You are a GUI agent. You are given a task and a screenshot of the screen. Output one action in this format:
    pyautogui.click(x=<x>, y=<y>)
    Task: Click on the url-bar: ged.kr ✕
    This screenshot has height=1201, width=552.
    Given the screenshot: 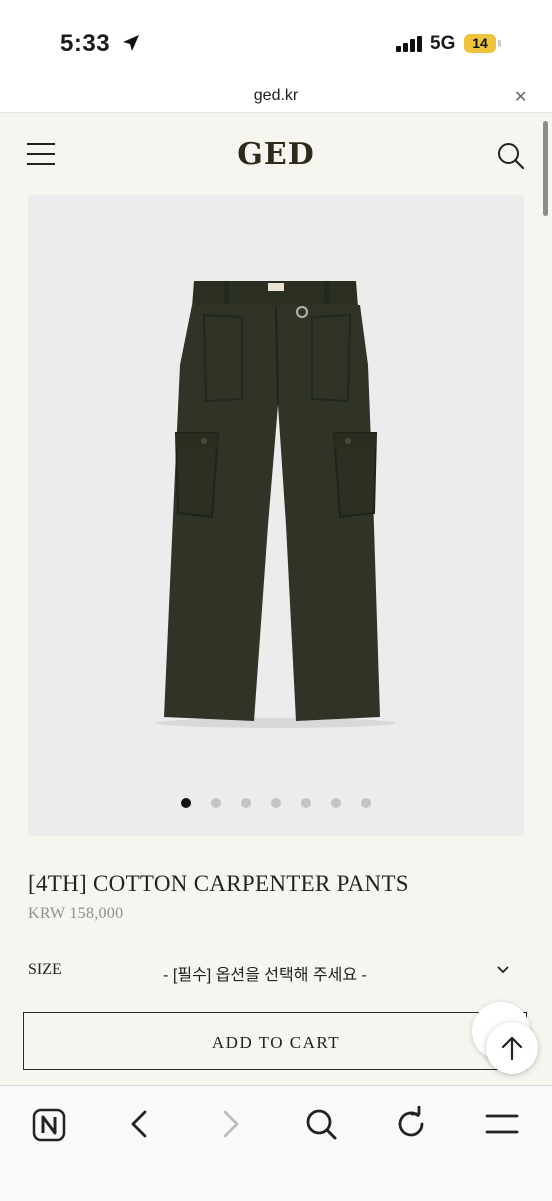 What is the action you would take?
    pyautogui.click(x=276, y=96)
    